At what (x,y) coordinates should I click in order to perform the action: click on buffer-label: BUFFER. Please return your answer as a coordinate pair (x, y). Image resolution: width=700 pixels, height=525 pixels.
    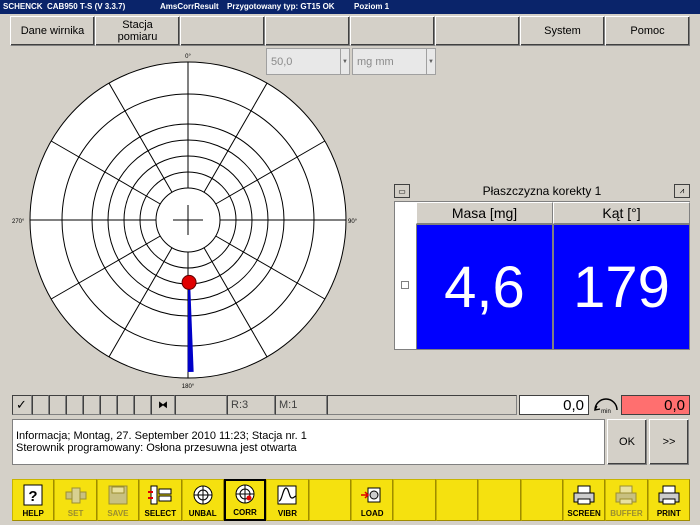
    Looking at the image, I should click on (626, 513).